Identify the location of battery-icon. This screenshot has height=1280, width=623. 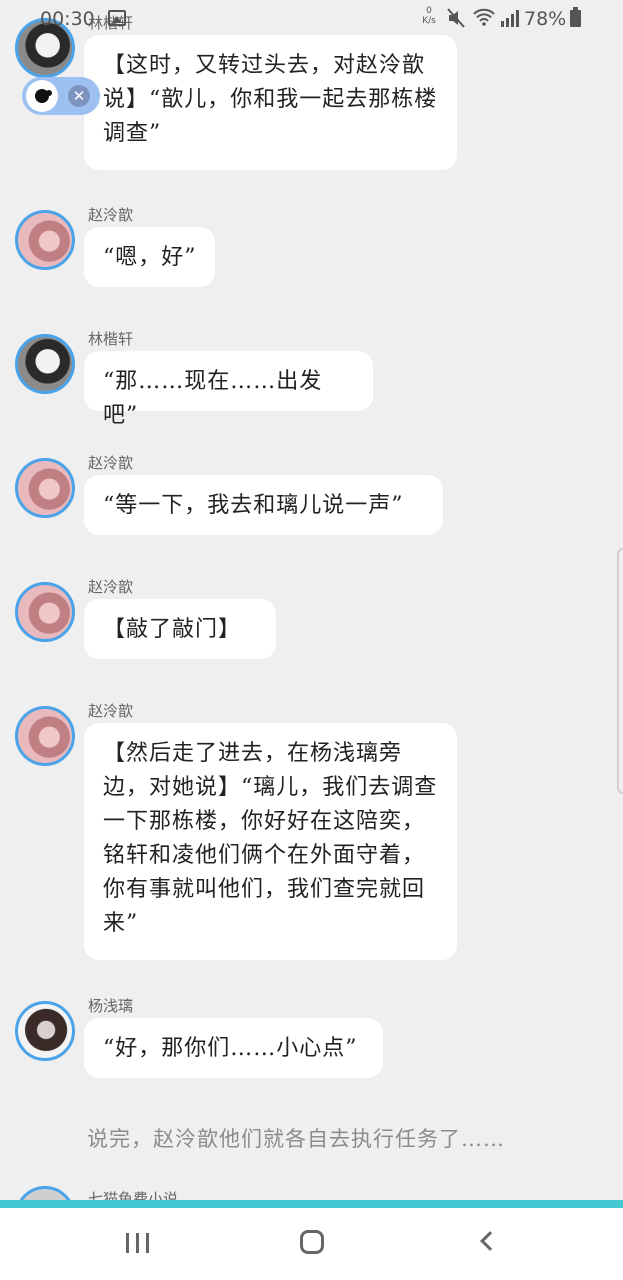
(575, 17).